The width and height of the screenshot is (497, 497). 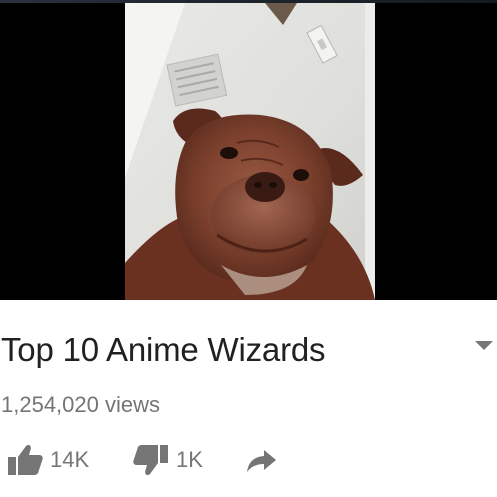 What do you see at coordinates (25, 459) in the screenshot?
I see `thumbs-up-icon` at bounding box center [25, 459].